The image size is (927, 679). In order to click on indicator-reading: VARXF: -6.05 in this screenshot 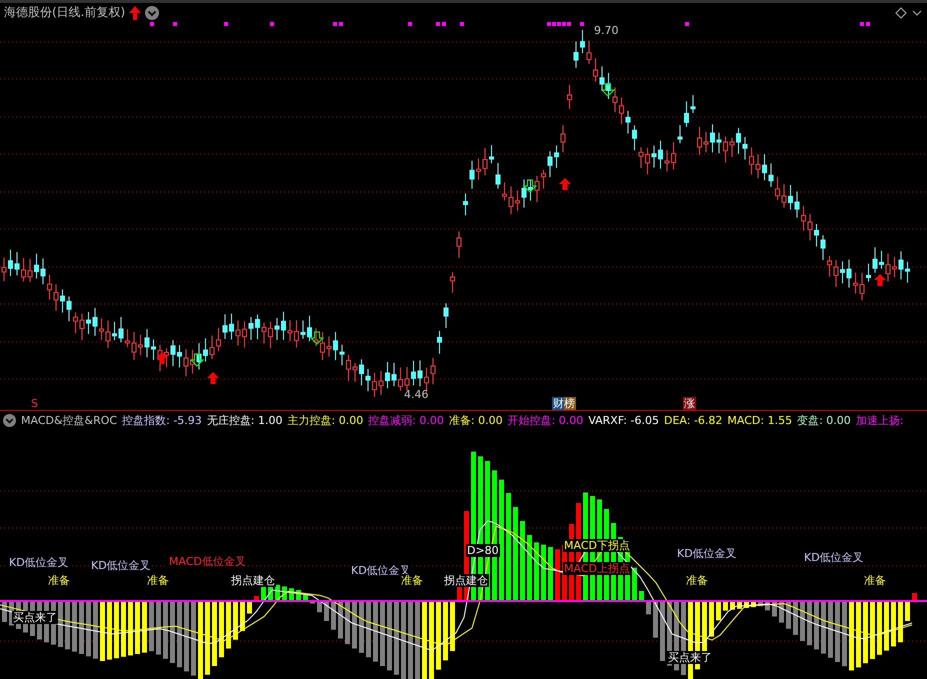, I will do `click(623, 420)`.